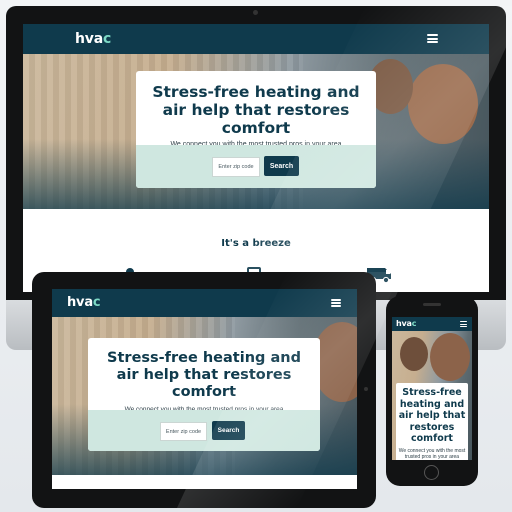 This screenshot has height=512, width=512. Describe the element at coordinates (450, 357) in the screenshot. I see `phone-photo-person` at that location.